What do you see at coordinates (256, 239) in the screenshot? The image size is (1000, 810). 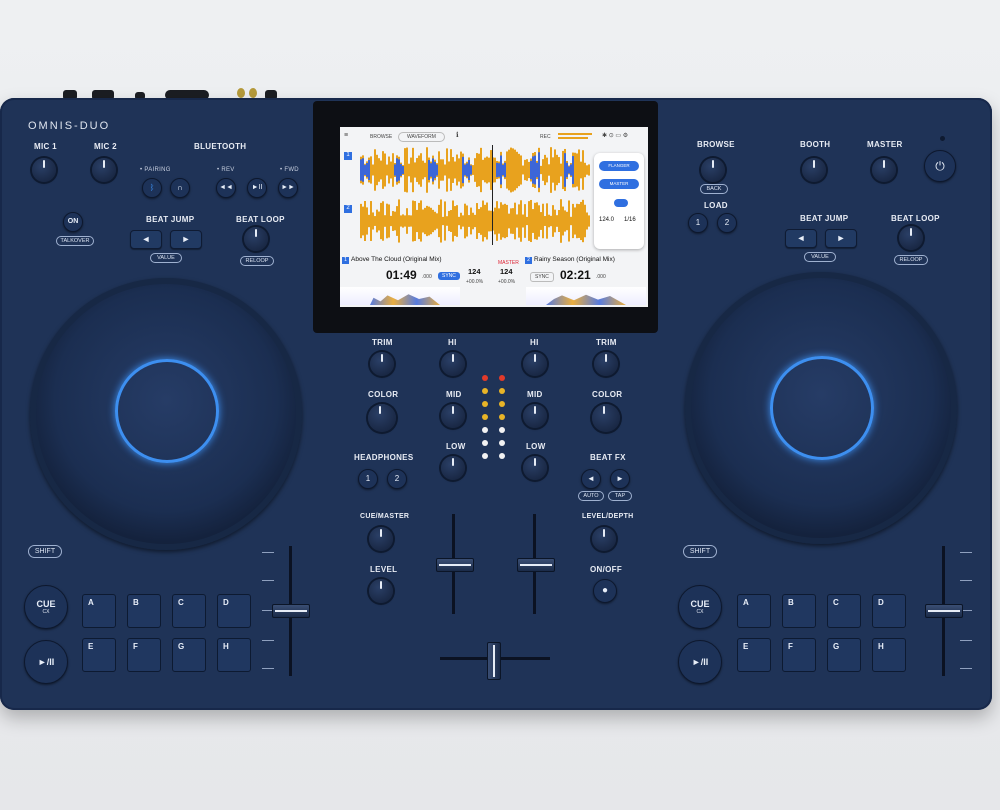 I see `beat-loop-knob` at bounding box center [256, 239].